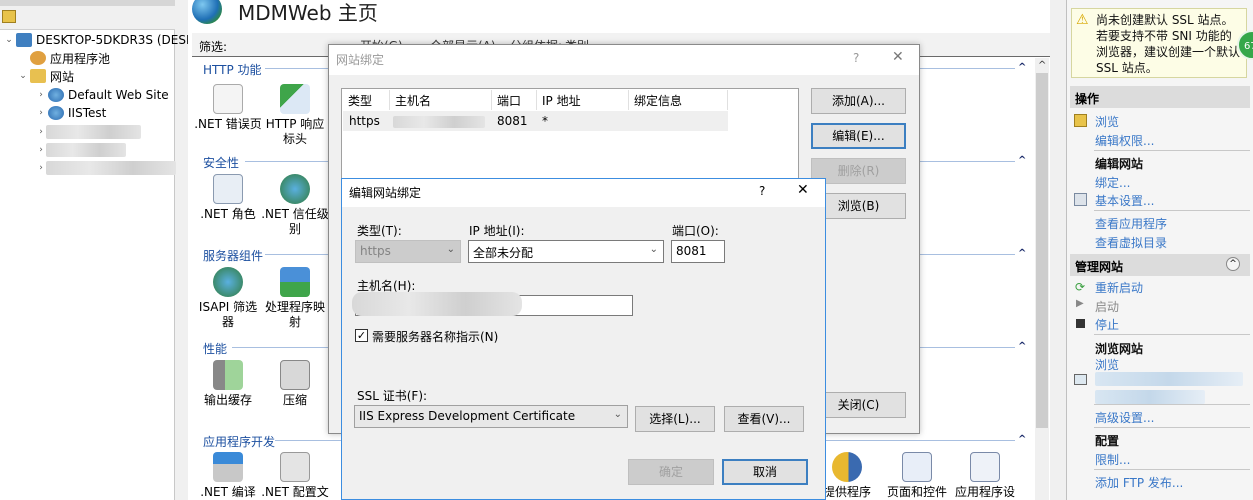 The image size is (1253, 500). Describe the element at coordinates (765, 472) in the screenshot. I see `cancel-button: 取消` at that location.